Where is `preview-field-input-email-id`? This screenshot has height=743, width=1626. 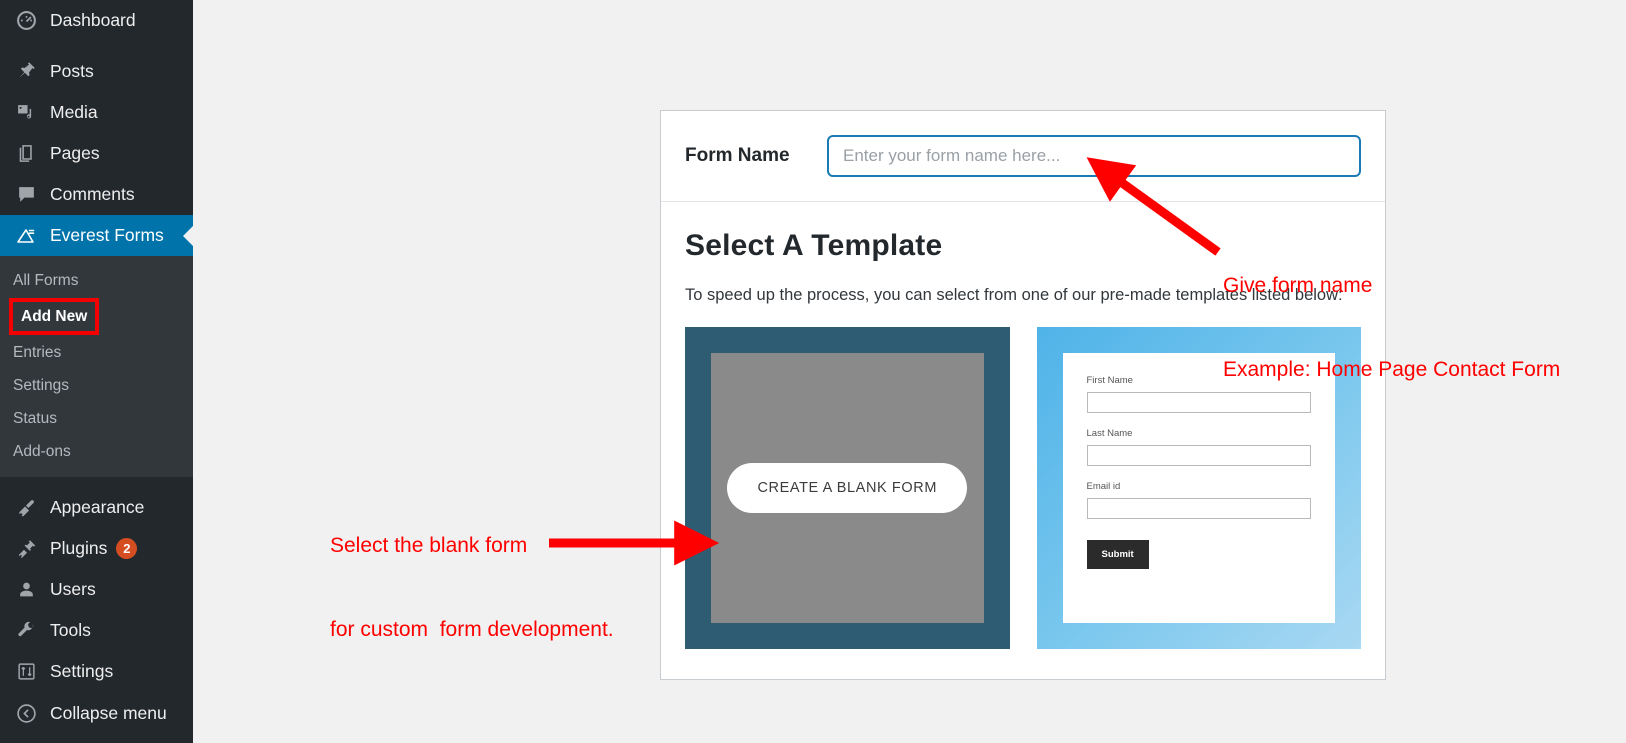 preview-field-input-email-id is located at coordinates (1198, 508).